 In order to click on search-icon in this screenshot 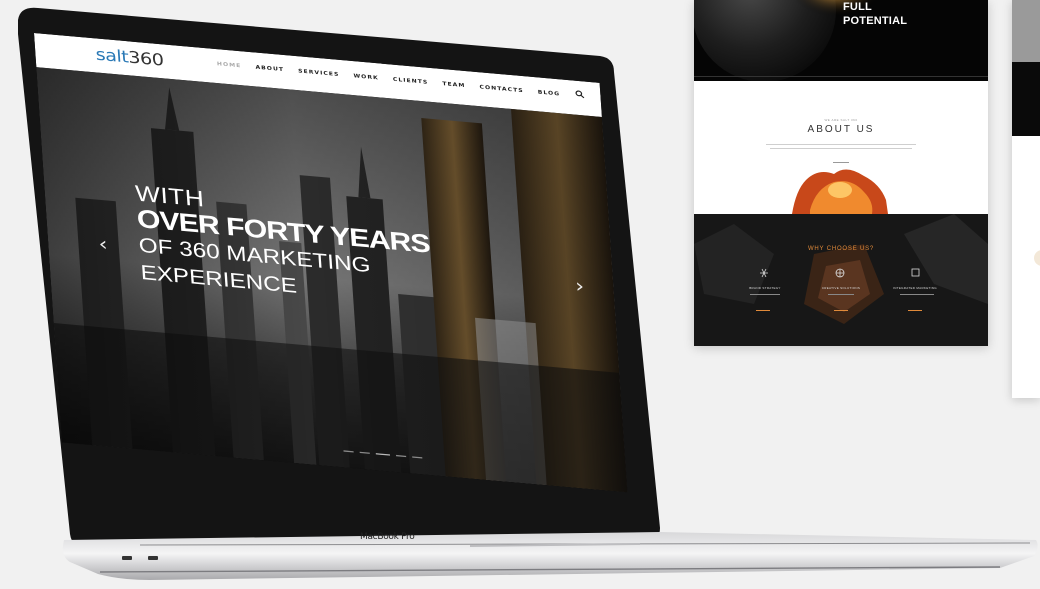, I will do `click(580, 94)`.